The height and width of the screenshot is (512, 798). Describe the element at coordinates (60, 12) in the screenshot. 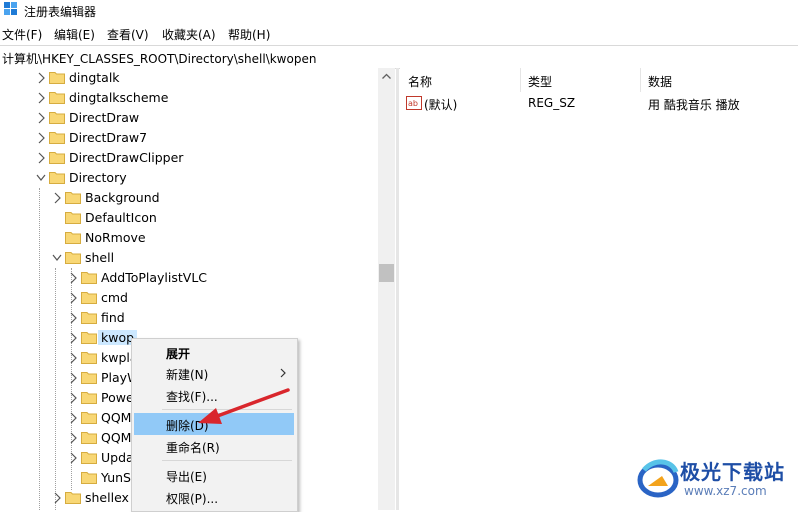

I see `window-title: 注册表编辑器` at that location.